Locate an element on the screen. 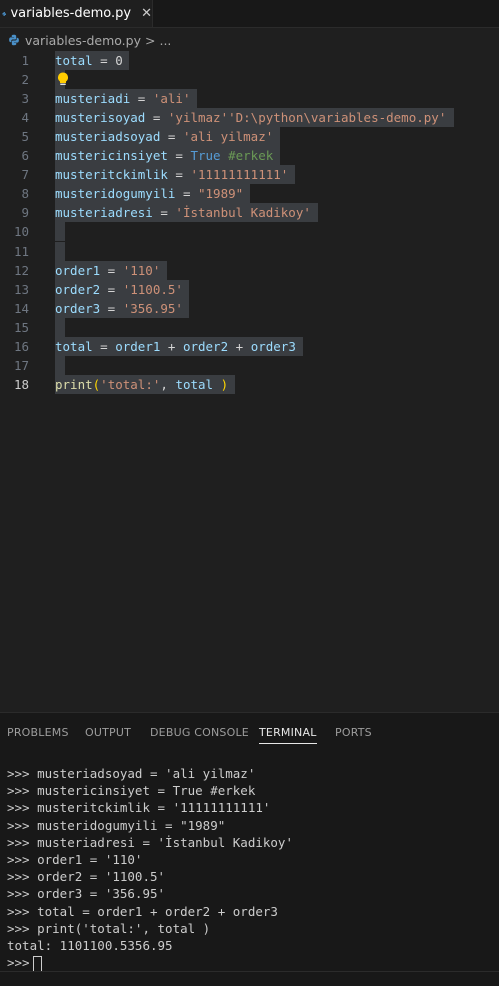 The width and height of the screenshot is (499, 986). code-token: '356.95' is located at coordinates (153, 308).